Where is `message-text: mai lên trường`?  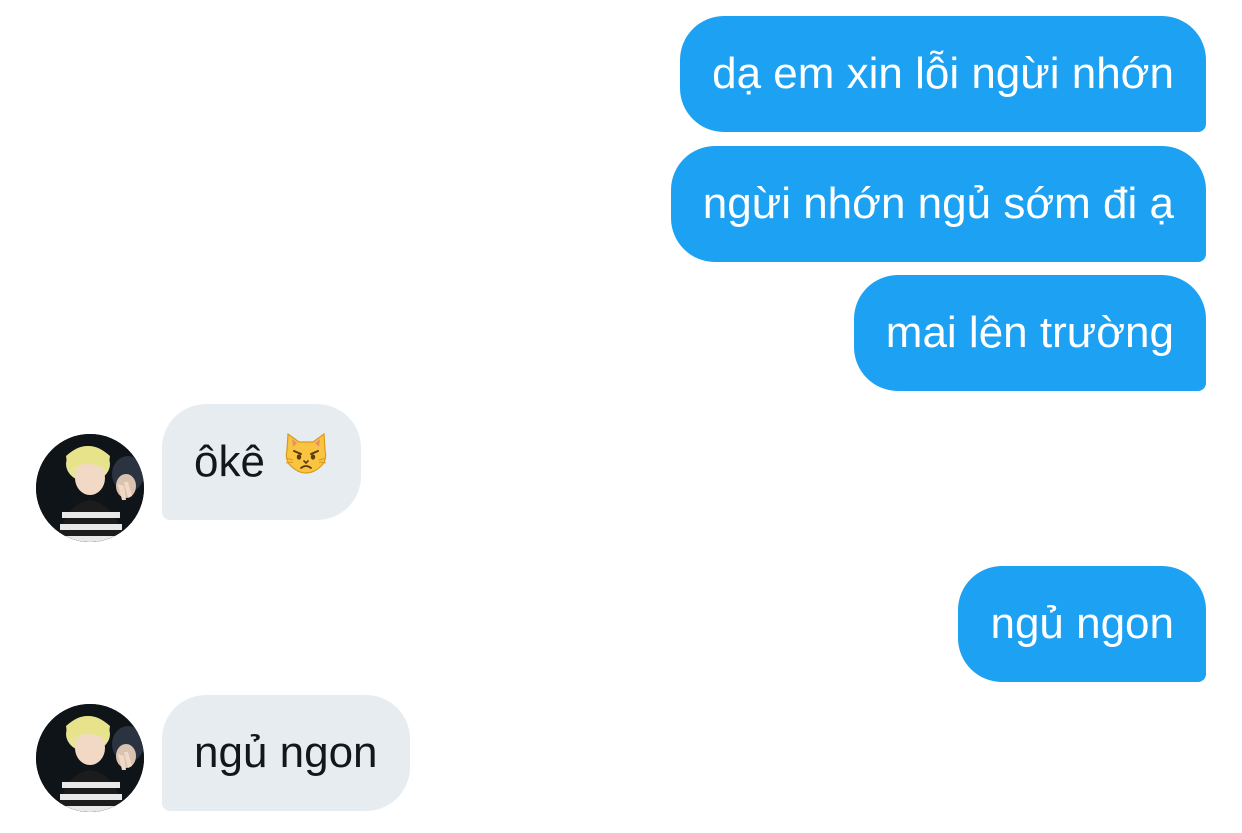 message-text: mai lên trường is located at coordinates (1029, 332).